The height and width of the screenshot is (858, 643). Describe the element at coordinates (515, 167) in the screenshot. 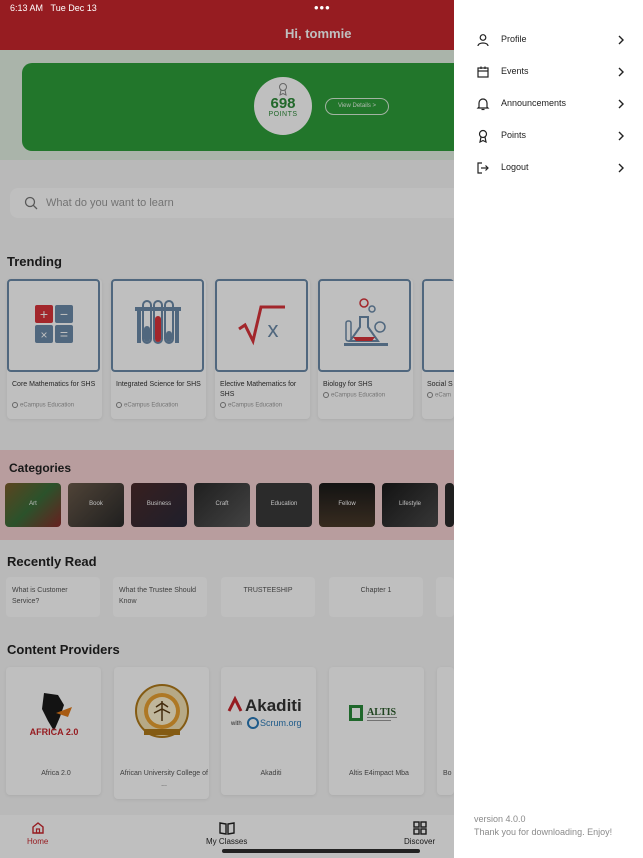

I see `menu-label: Logout` at that location.